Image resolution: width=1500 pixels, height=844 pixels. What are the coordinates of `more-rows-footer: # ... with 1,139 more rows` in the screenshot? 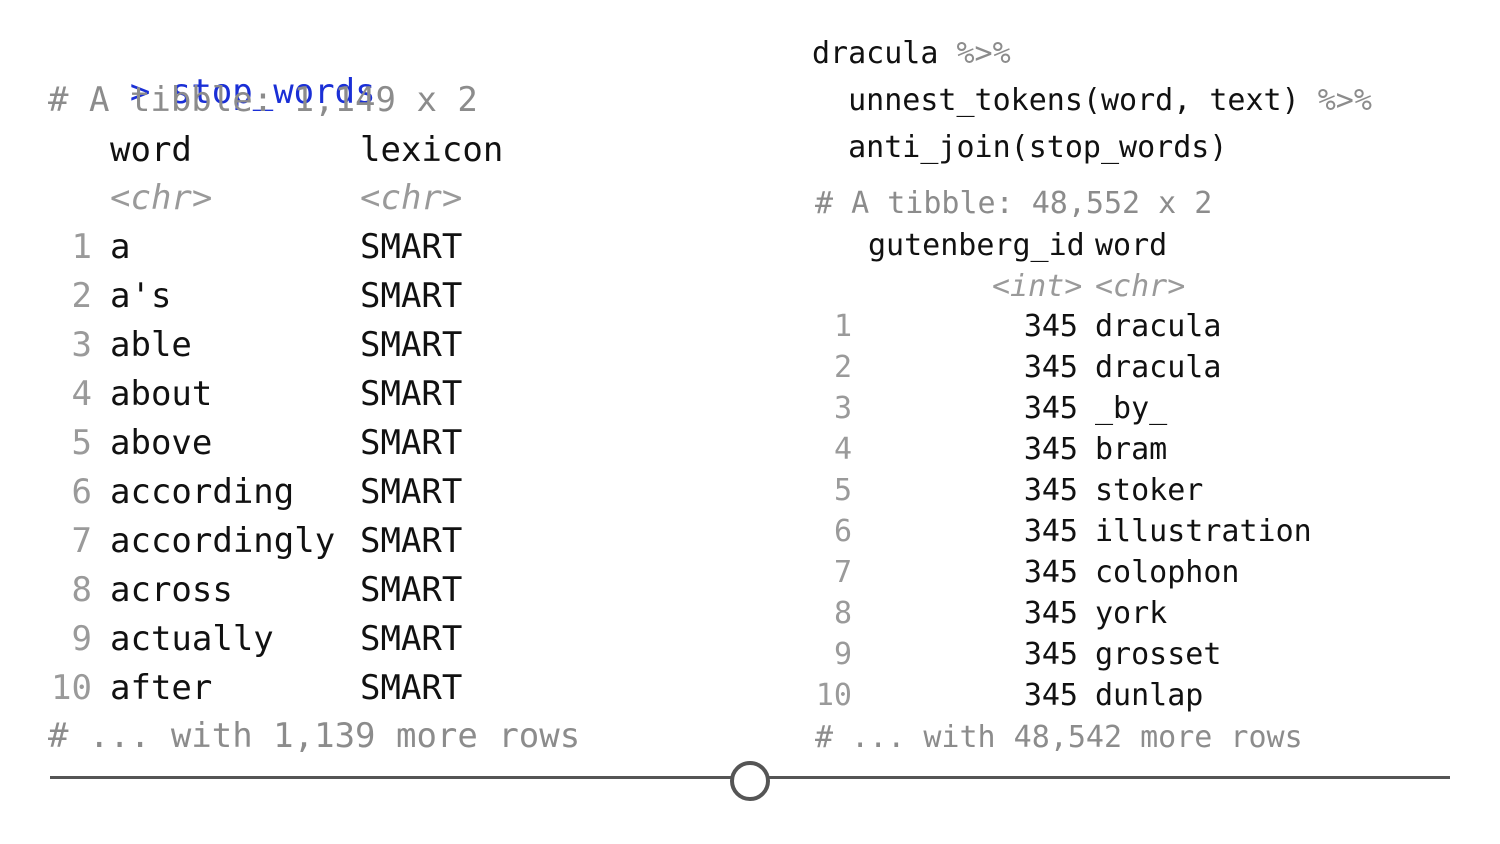 It's located at (314, 736).